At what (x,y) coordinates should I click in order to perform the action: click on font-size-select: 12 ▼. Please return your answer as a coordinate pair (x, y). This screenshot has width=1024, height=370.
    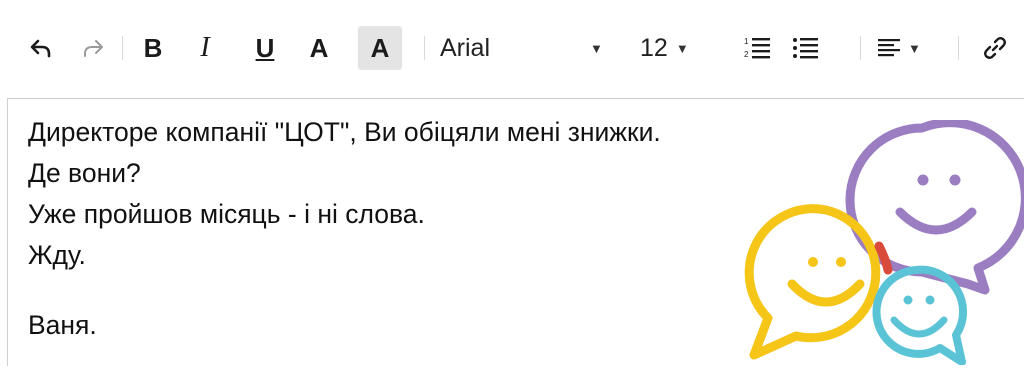
    Looking at the image, I should click on (675, 48).